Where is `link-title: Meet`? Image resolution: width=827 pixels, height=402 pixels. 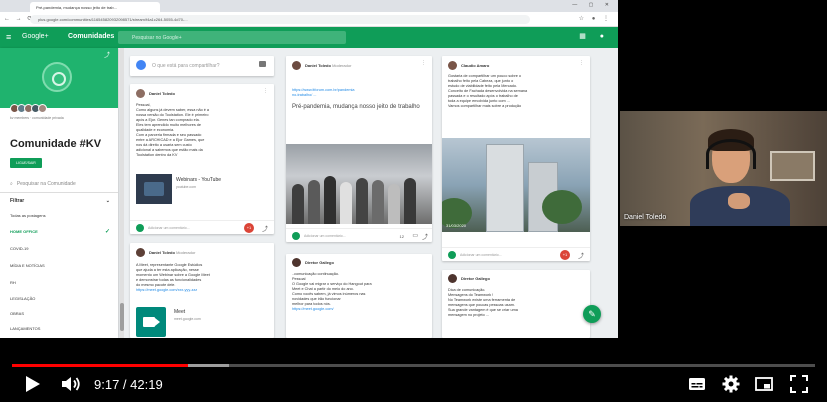 link-title: Meet is located at coordinates (179, 312).